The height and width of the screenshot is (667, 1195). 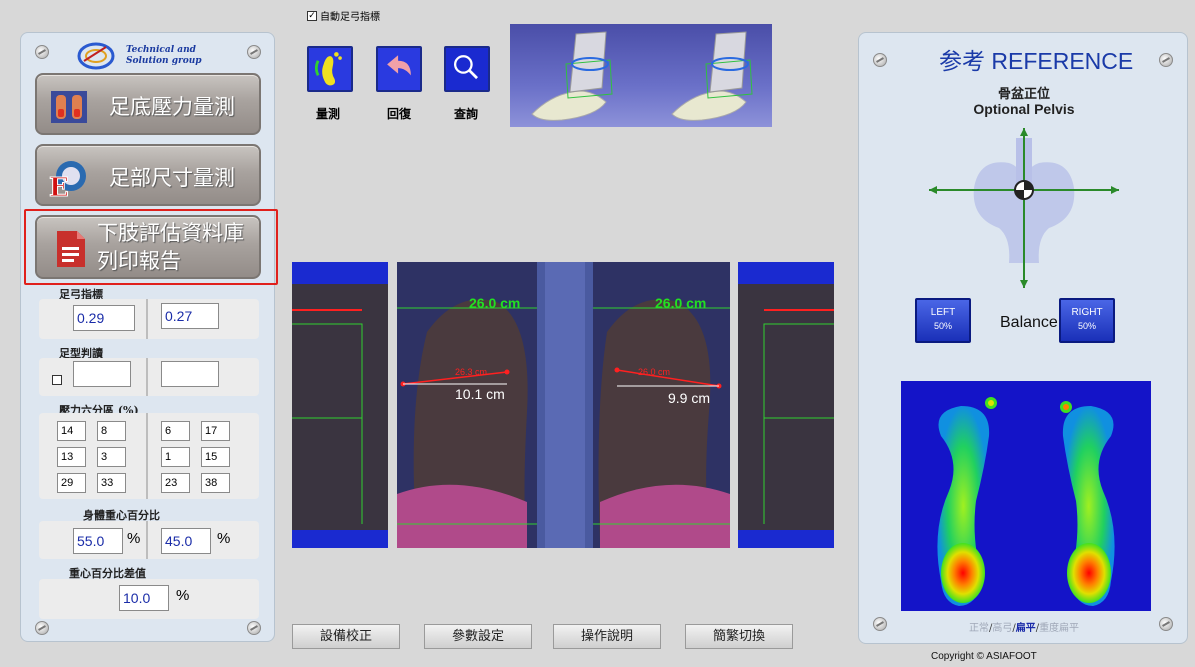 What do you see at coordinates (681, 303) in the screenshot?
I see `right-foot-length: 26.0 cm` at bounding box center [681, 303].